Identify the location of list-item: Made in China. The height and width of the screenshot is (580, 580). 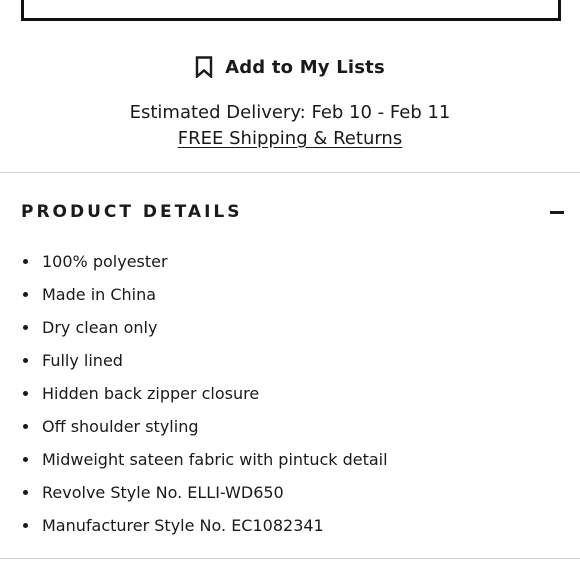
(290, 294).